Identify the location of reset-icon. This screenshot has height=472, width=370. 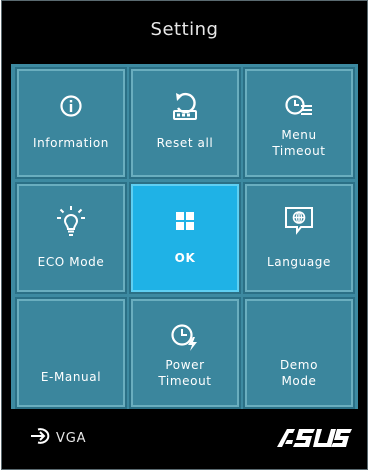
(185, 106).